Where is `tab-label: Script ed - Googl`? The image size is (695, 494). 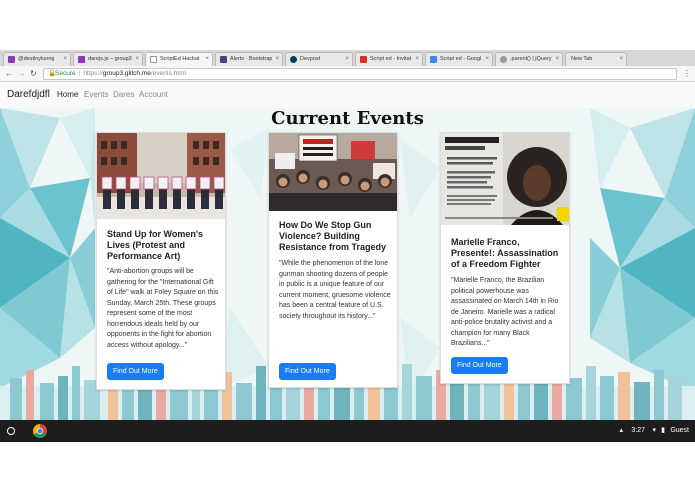
tab-label: Script ed - Googl is located at coordinates (461, 59).